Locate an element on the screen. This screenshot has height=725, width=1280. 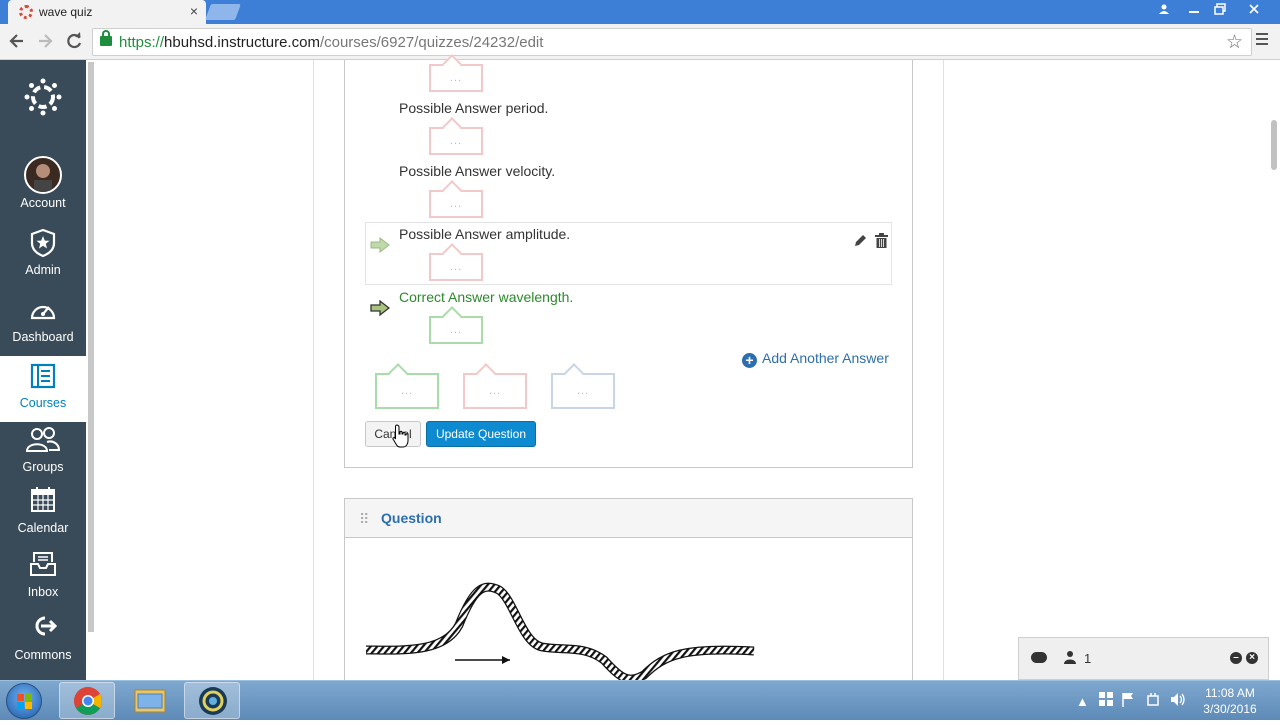
question-header: ⠿ Question is located at coordinates (628, 518).